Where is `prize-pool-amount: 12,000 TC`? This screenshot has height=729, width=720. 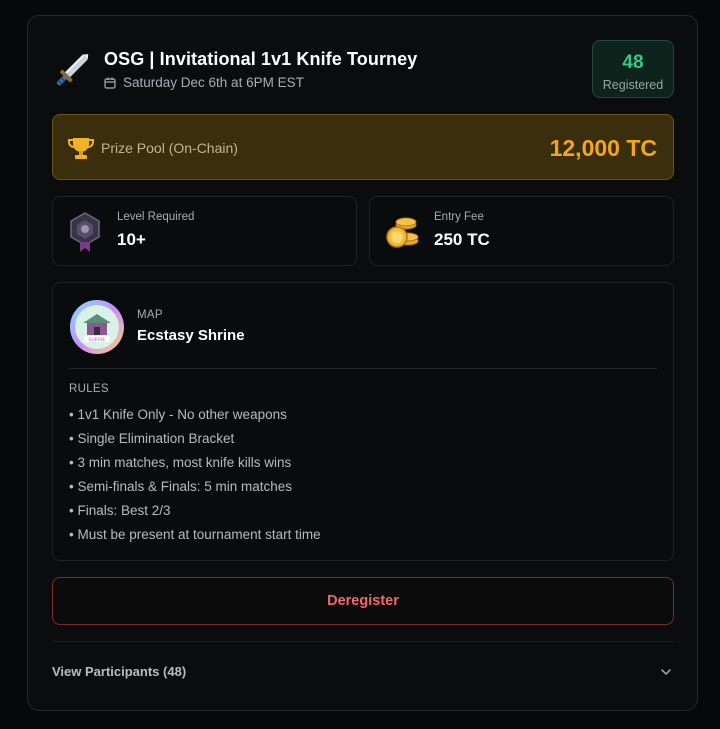 prize-pool-amount: 12,000 TC is located at coordinates (603, 148).